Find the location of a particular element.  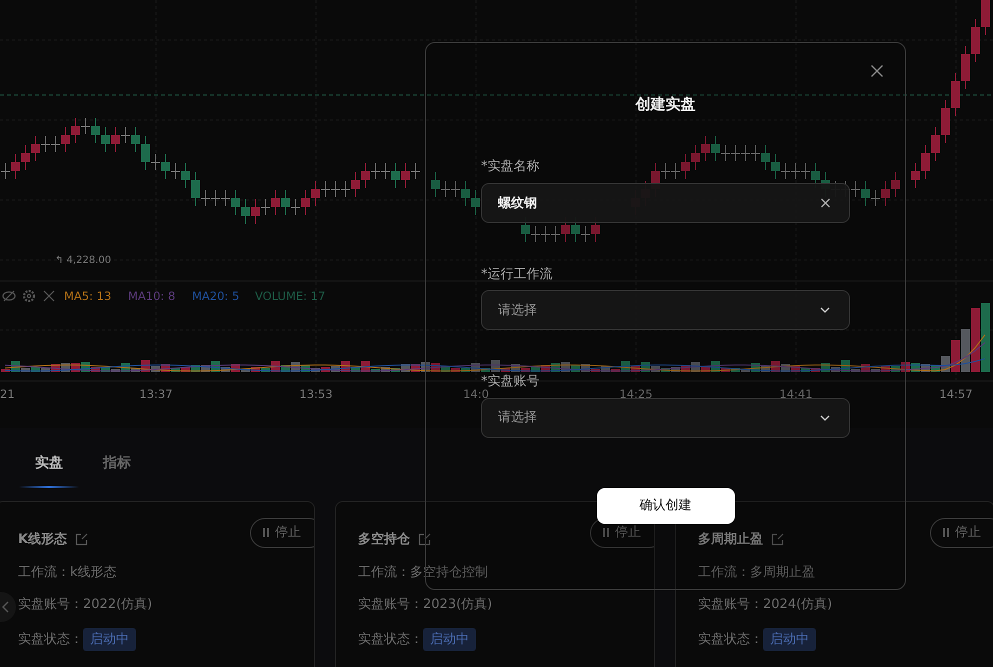

clear-icon is located at coordinates (825, 202).